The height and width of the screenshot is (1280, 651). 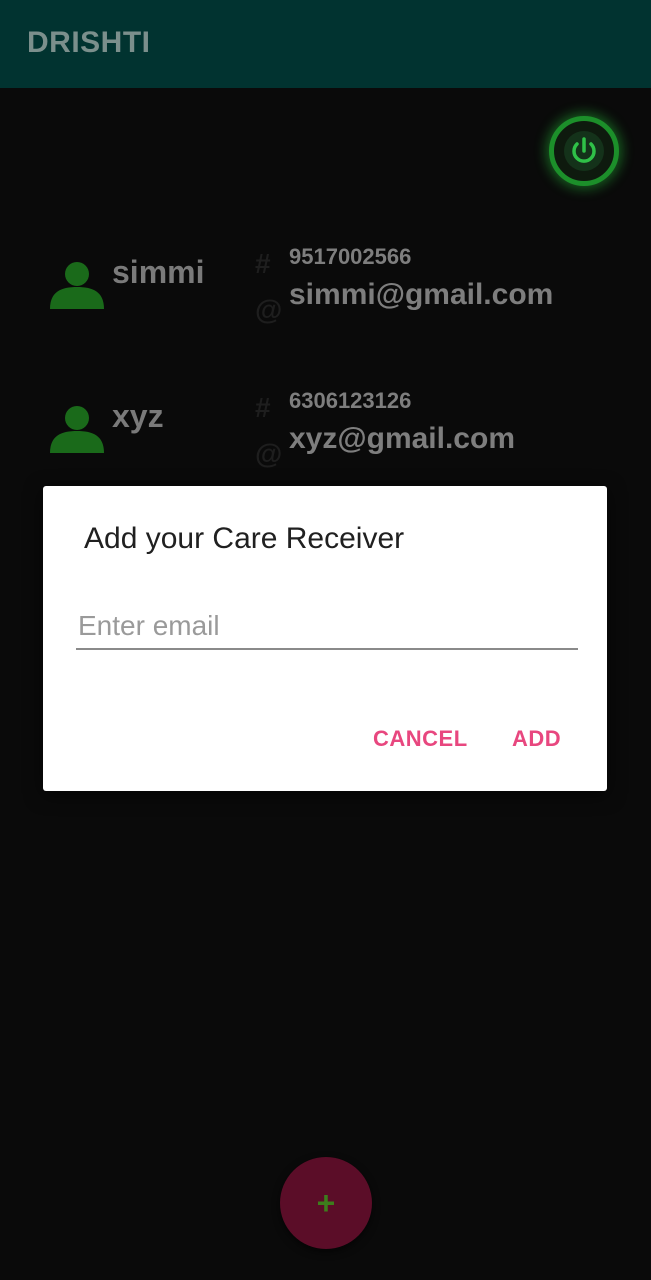 I want to click on app-title: DRISHTI, so click(x=89, y=42).